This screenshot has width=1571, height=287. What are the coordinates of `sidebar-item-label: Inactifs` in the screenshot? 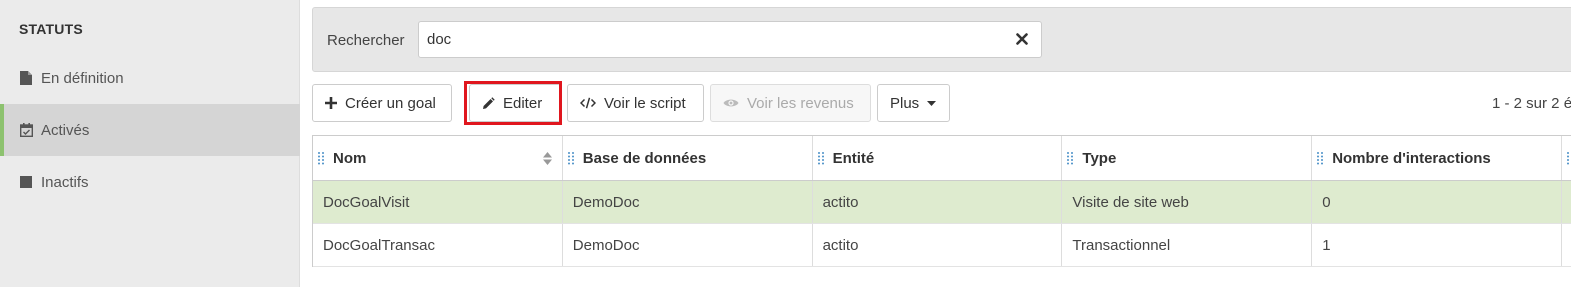 It's located at (65, 182).